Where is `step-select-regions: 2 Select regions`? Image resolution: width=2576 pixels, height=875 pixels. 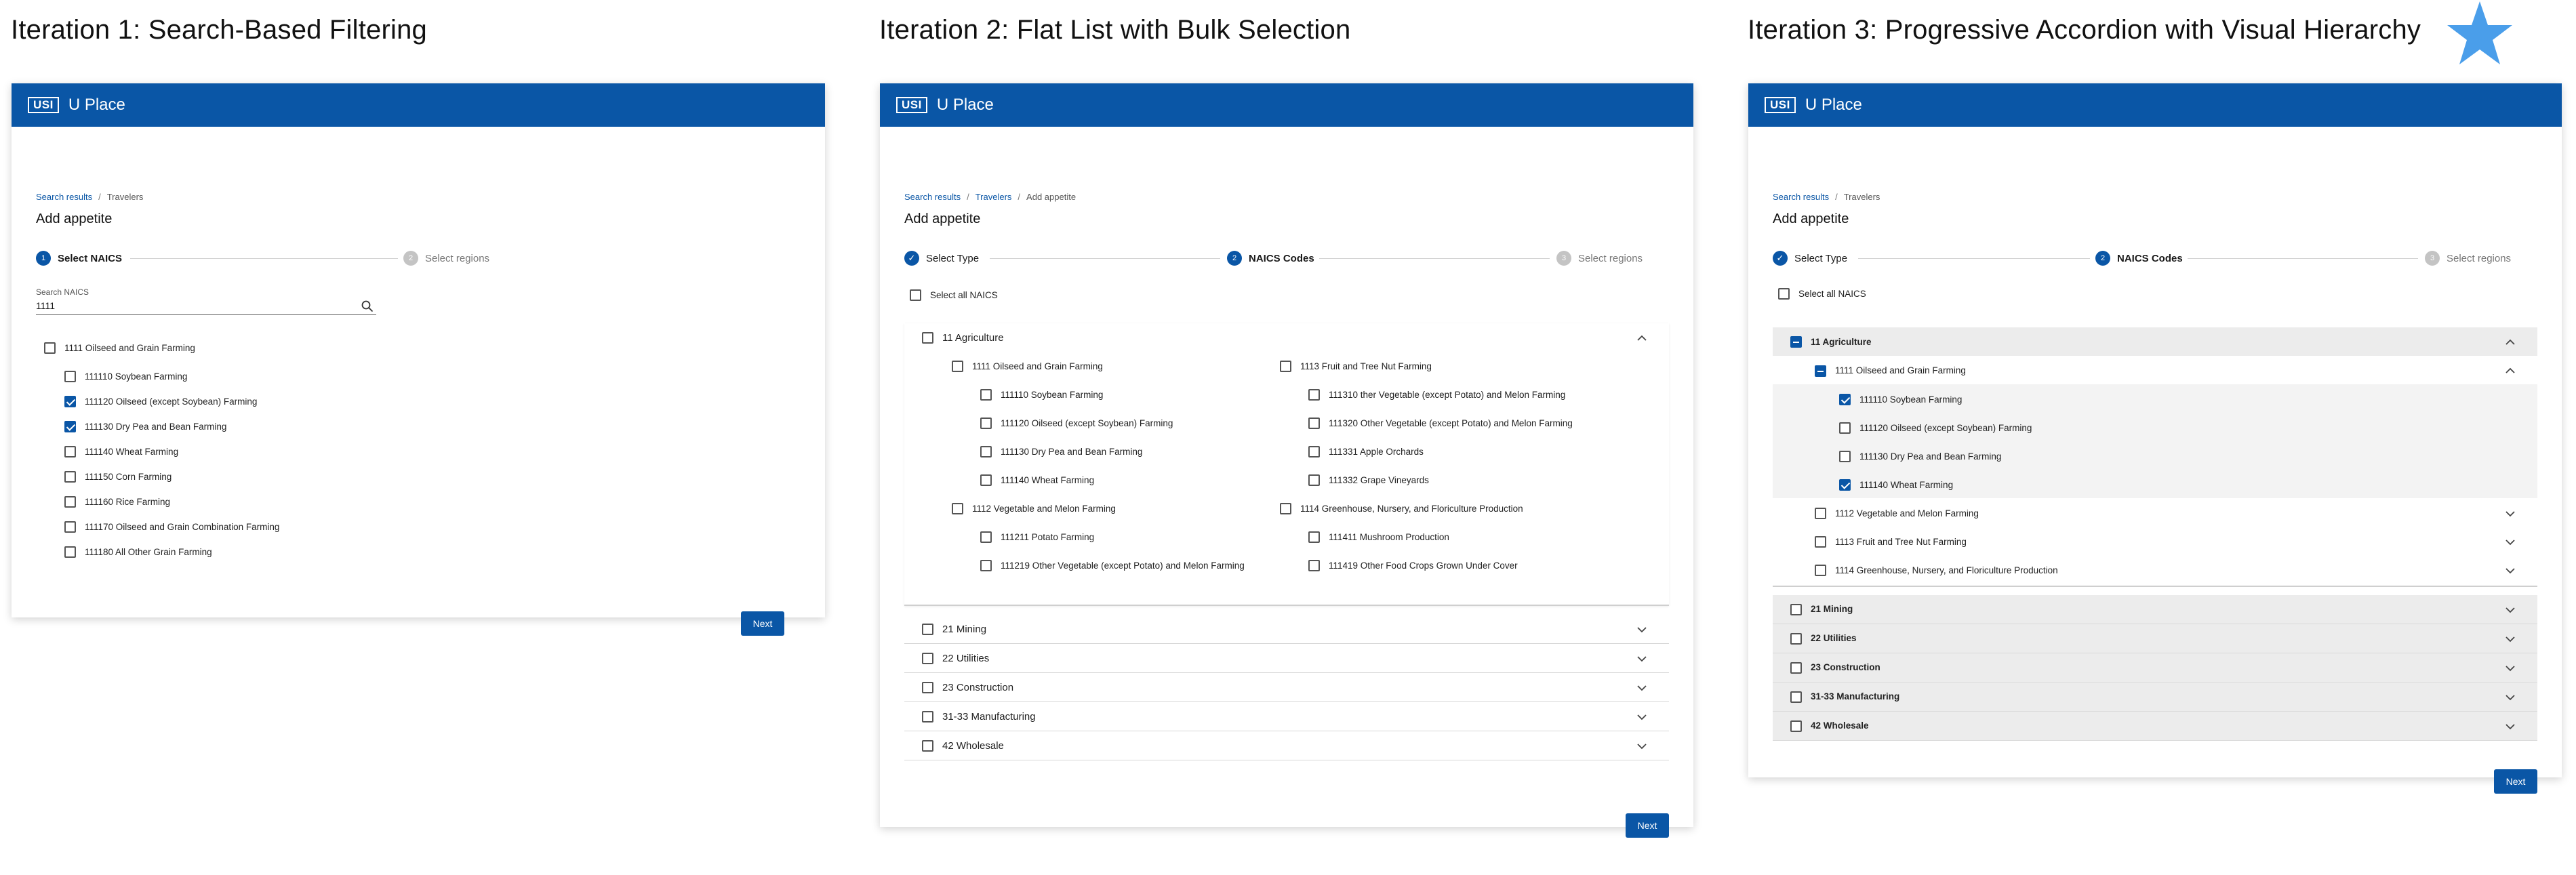 step-select-regions: 2 Select regions is located at coordinates (446, 258).